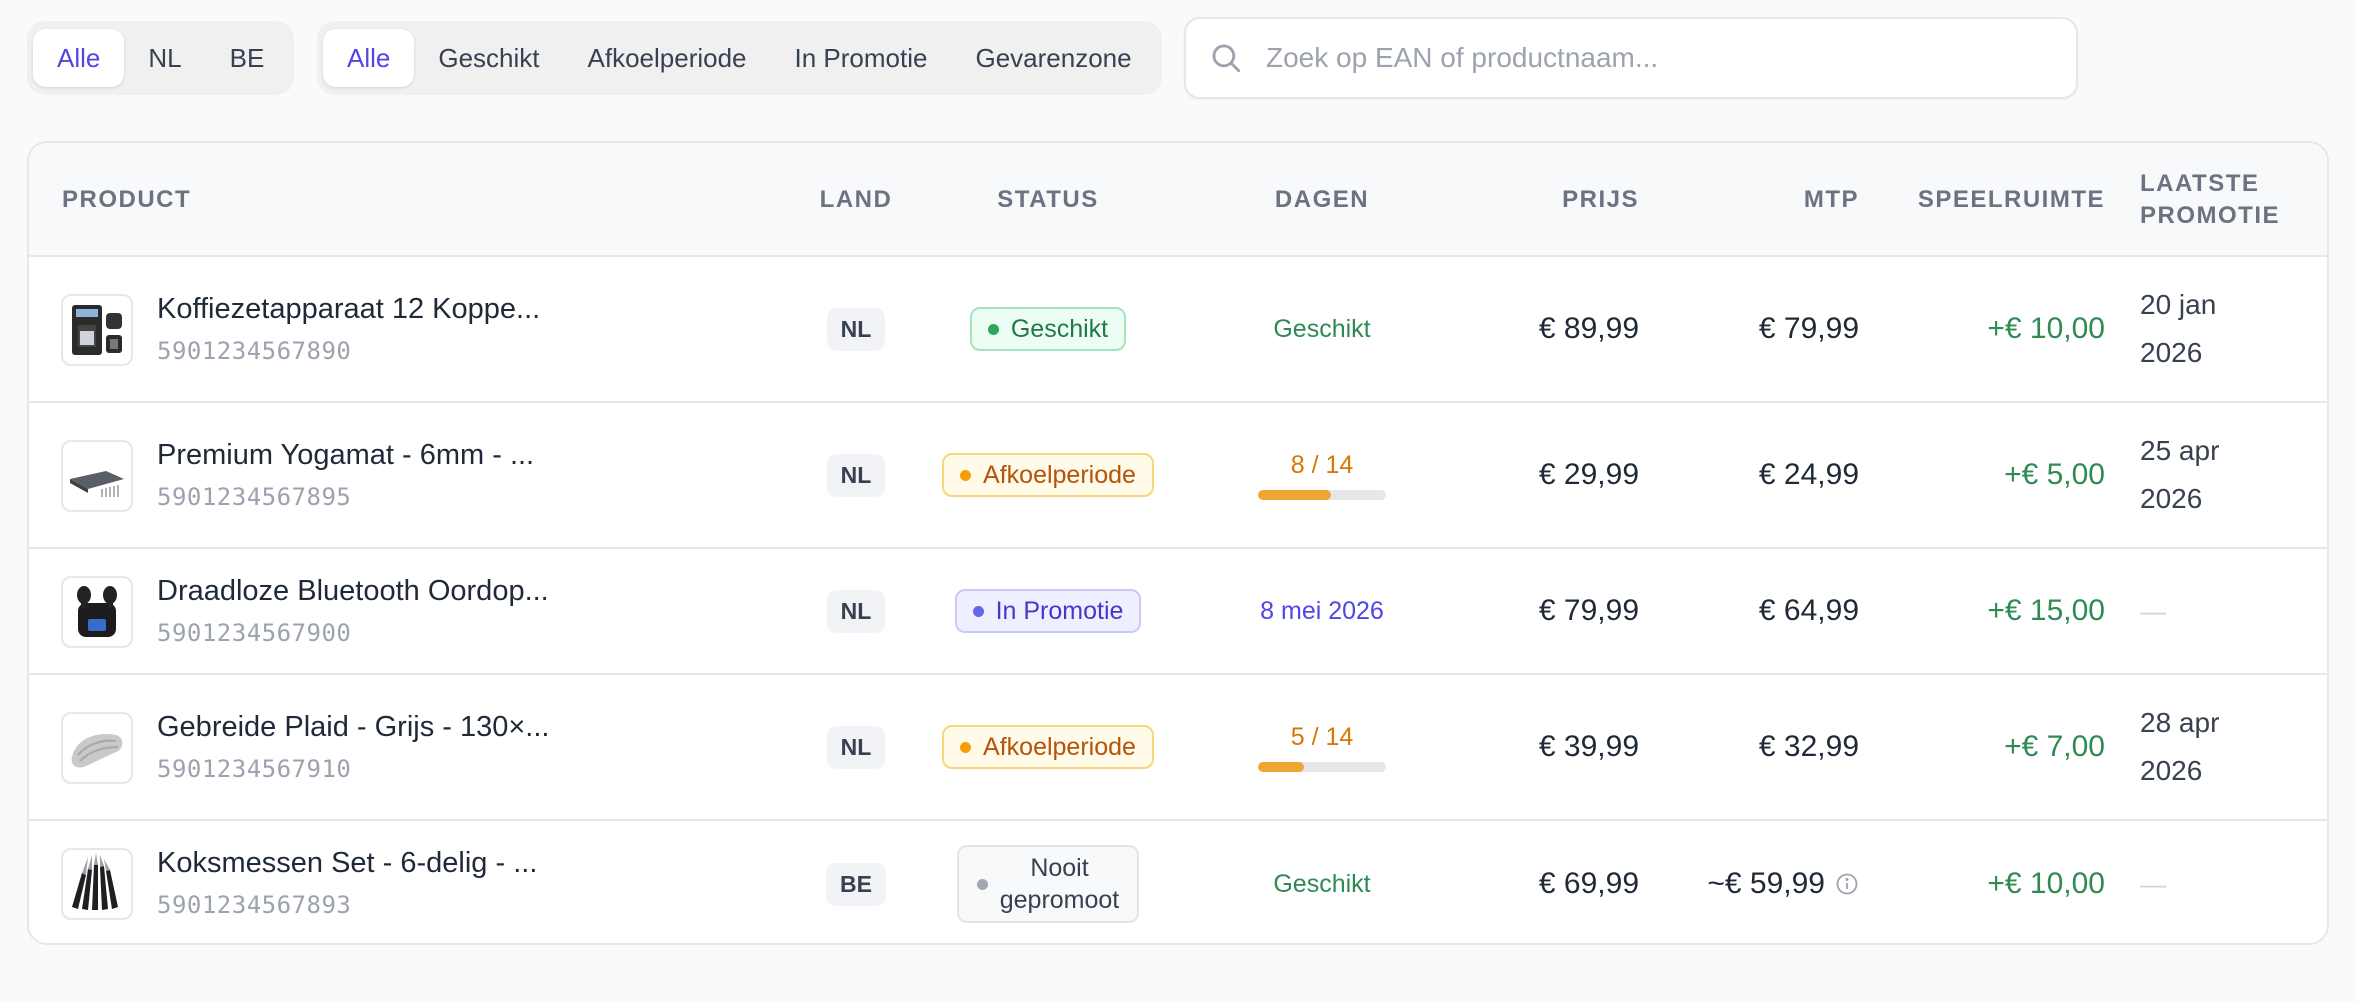 This screenshot has width=2356, height=1002. What do you see at coordinates (1759, 200) in the screenshot?
I see `header-mtp: MTP` at bounding box center [1759, 200].